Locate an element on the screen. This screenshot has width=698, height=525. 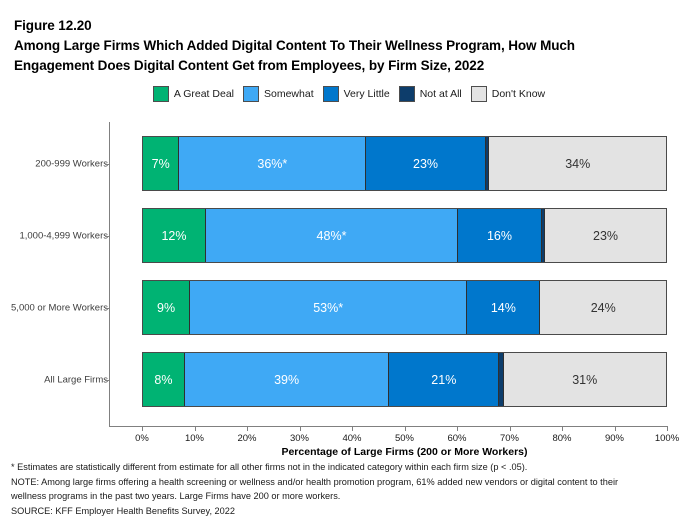
x-axis-tick-label: 70% is located at coordinates (509, 438).